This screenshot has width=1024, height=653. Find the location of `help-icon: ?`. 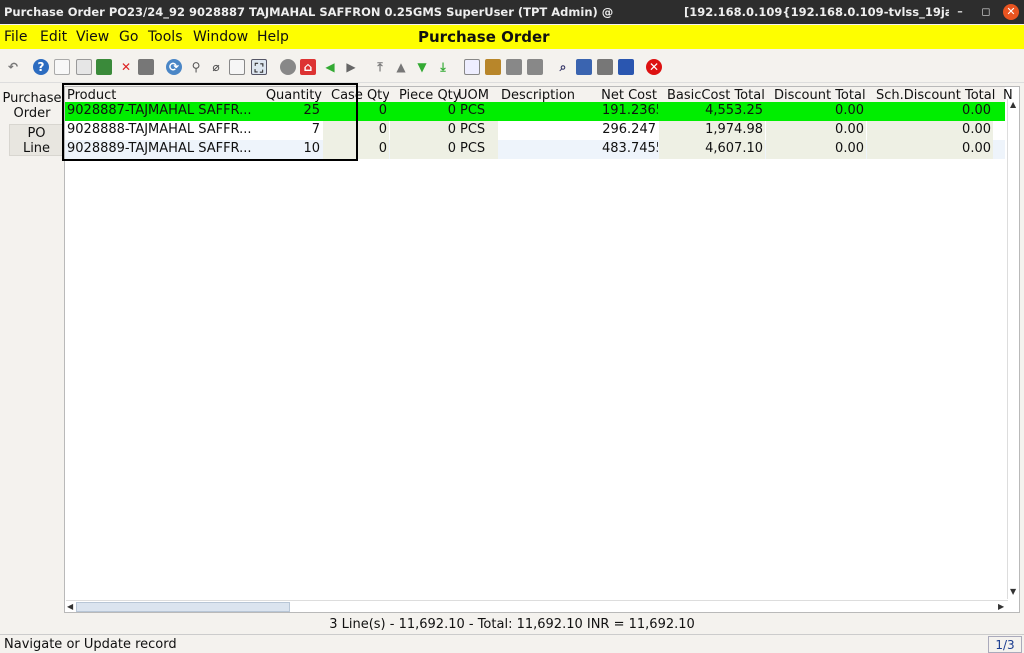

help-icon: ? is located at coordinates (41, 67).